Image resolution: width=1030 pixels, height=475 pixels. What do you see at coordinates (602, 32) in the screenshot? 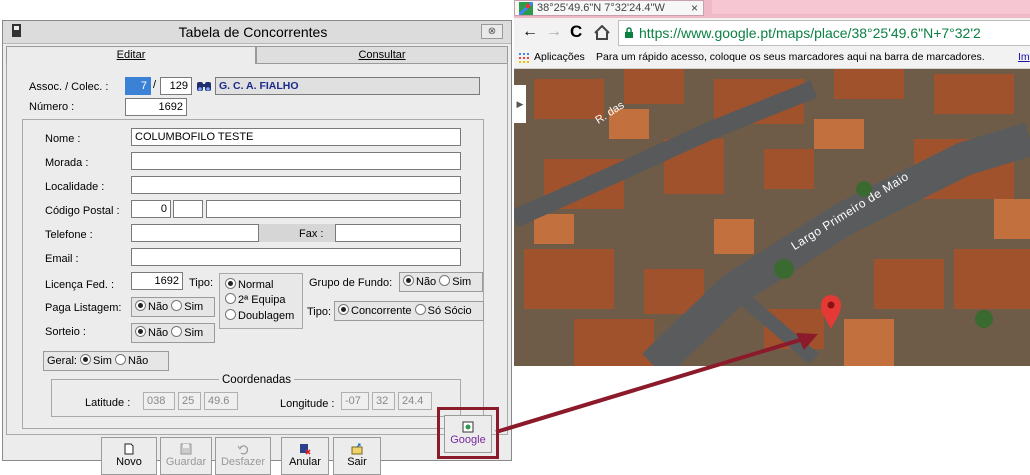
I see `home-icon` at bounding box center [602, 32].